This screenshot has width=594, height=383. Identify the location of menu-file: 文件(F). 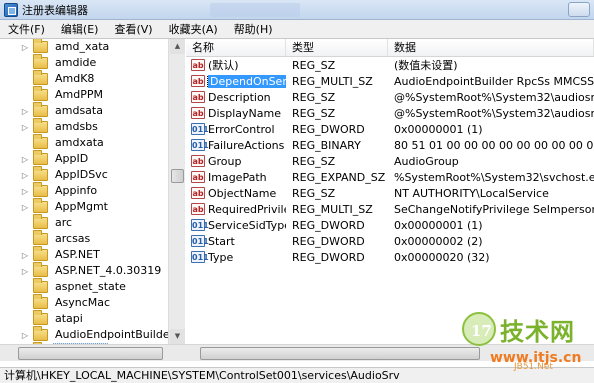
(26, 29).